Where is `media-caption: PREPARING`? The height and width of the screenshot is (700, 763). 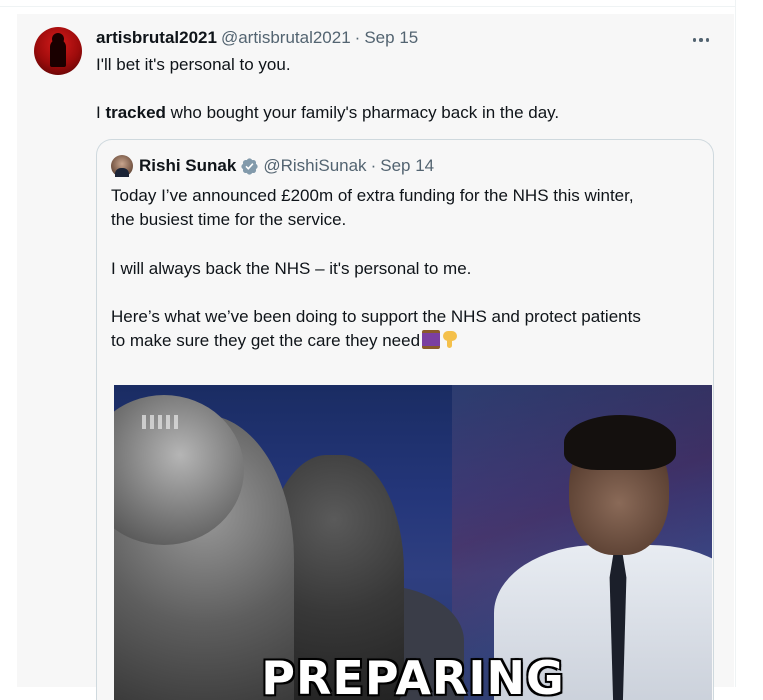 media-caption: PREPARING is located at coordinates (413, 675).